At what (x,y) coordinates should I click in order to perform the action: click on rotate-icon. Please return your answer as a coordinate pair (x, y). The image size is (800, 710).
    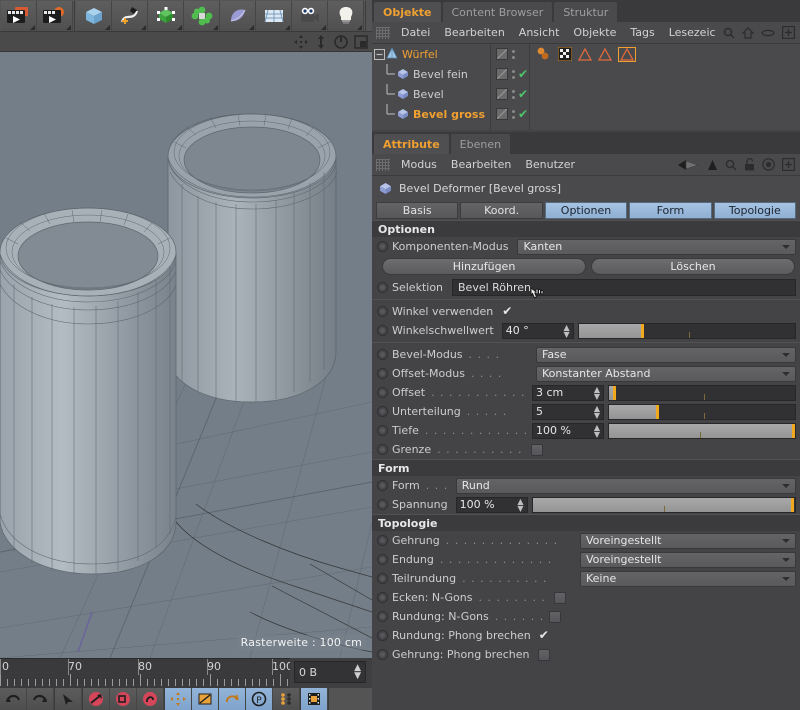
    Looking at the image, I should click on (341, 41).